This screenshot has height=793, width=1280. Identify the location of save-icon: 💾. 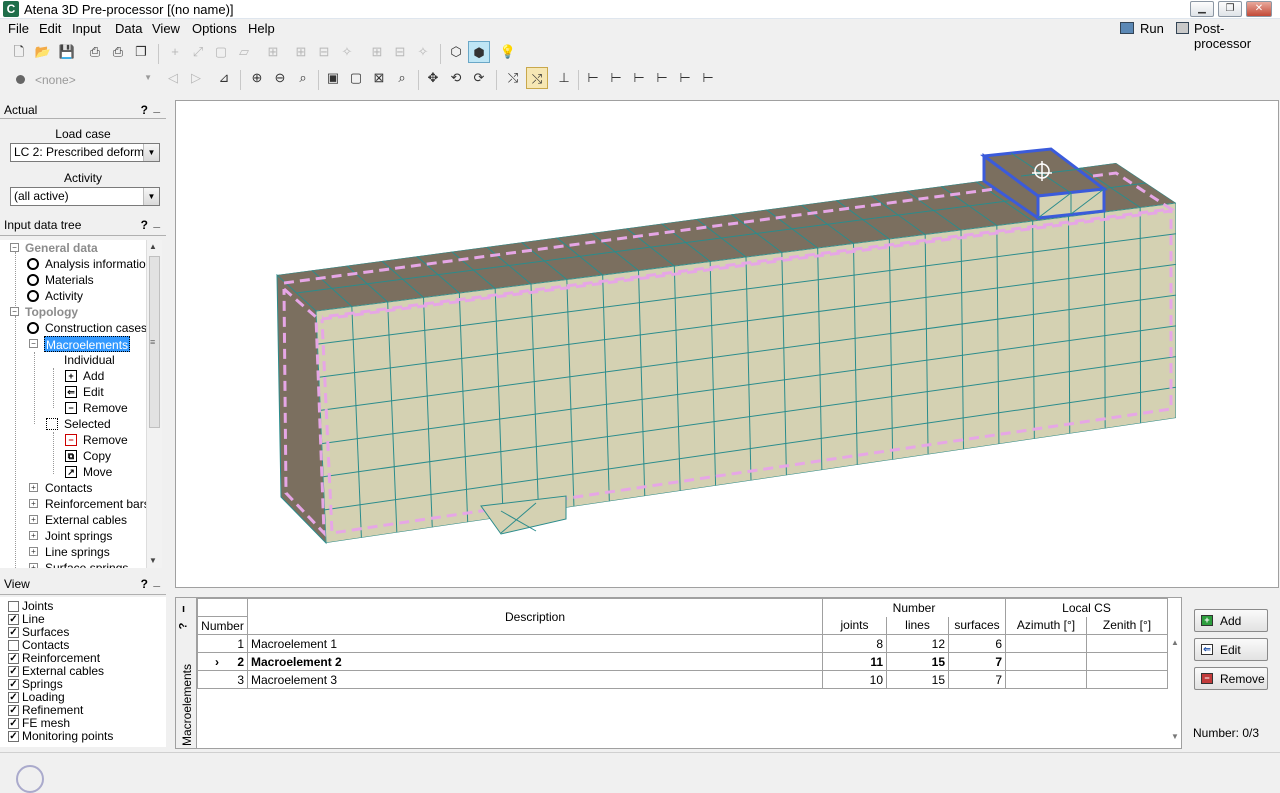
(67, 52).